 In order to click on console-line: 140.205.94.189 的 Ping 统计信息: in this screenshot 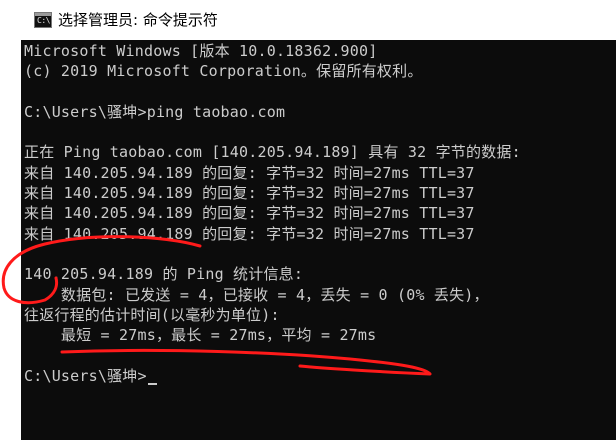, I will do `click(164, 274)`.